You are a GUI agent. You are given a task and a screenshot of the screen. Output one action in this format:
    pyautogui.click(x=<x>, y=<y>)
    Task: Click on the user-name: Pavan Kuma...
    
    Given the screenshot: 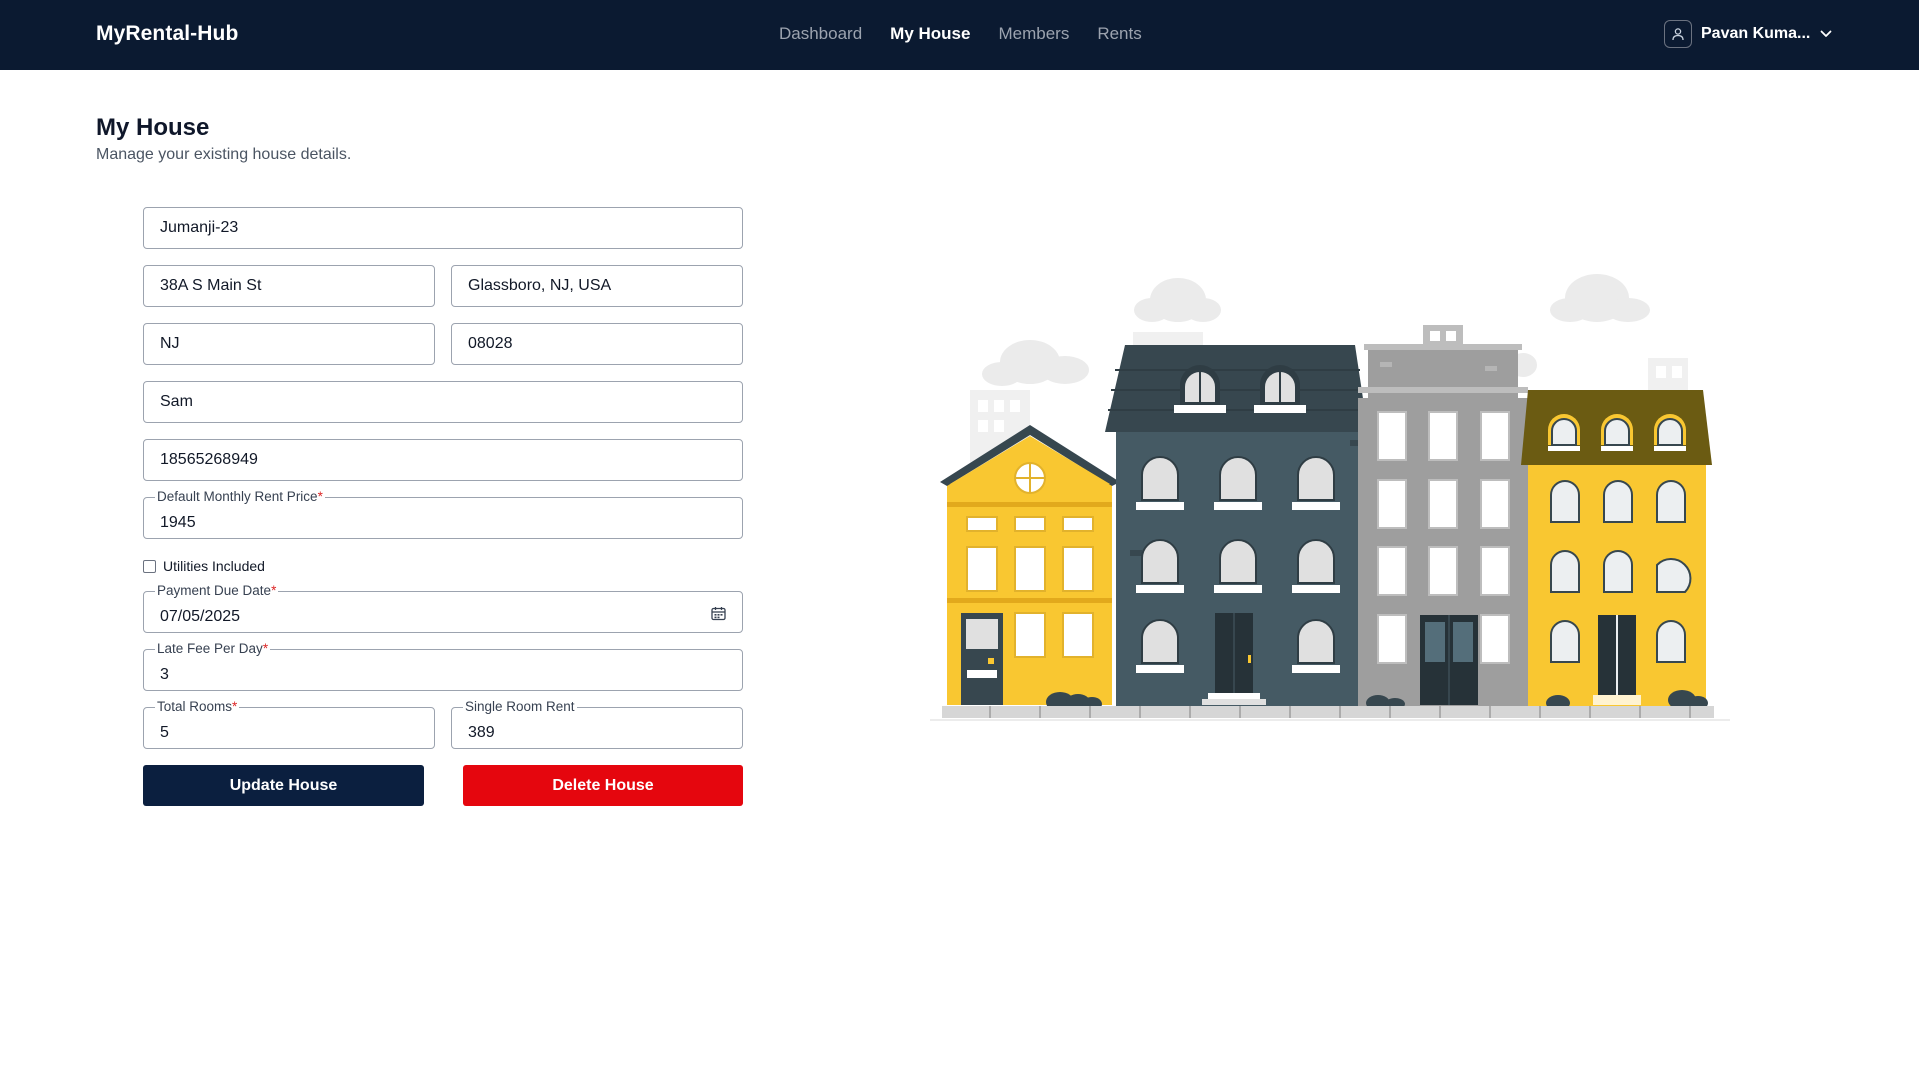 What is the action you would take?
    pyautogui.click(x=1756, y=33)
    